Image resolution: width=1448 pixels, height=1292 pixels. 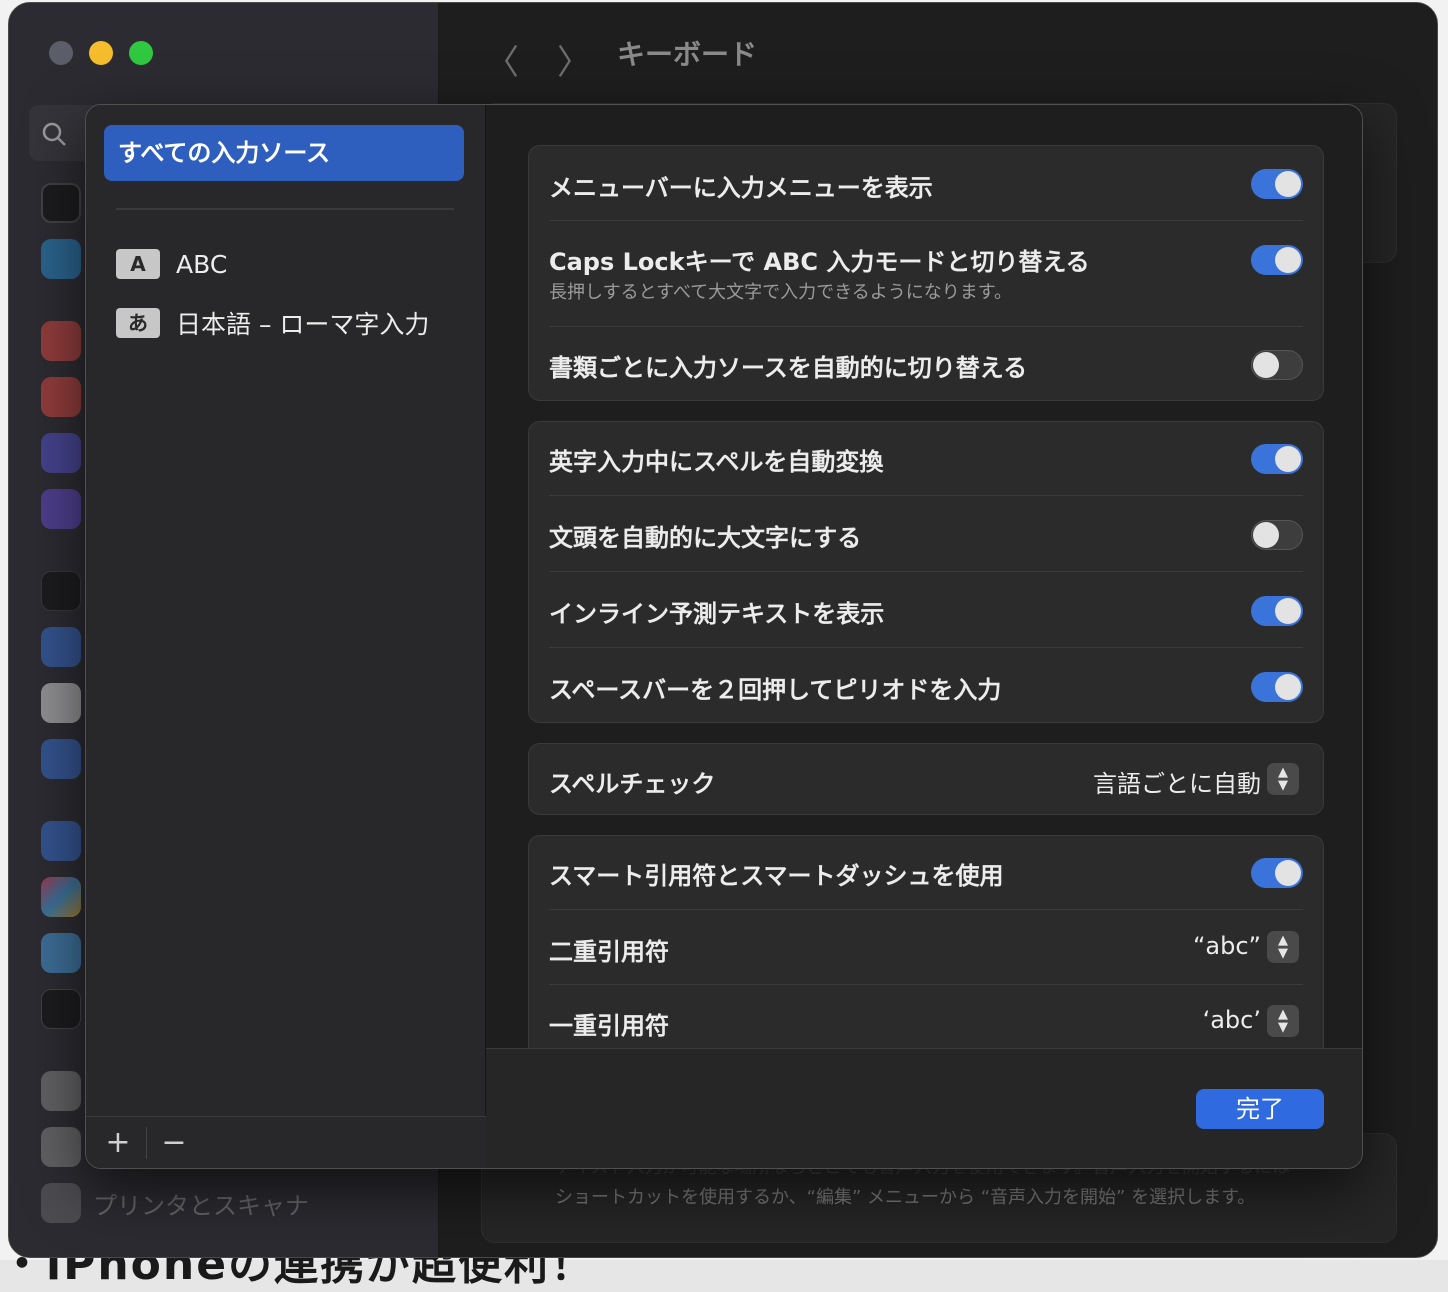 What do you see at coordinates (61, 1009) in the screenshot?
I see `wallet-icon` at bounding box center [61, 1009].